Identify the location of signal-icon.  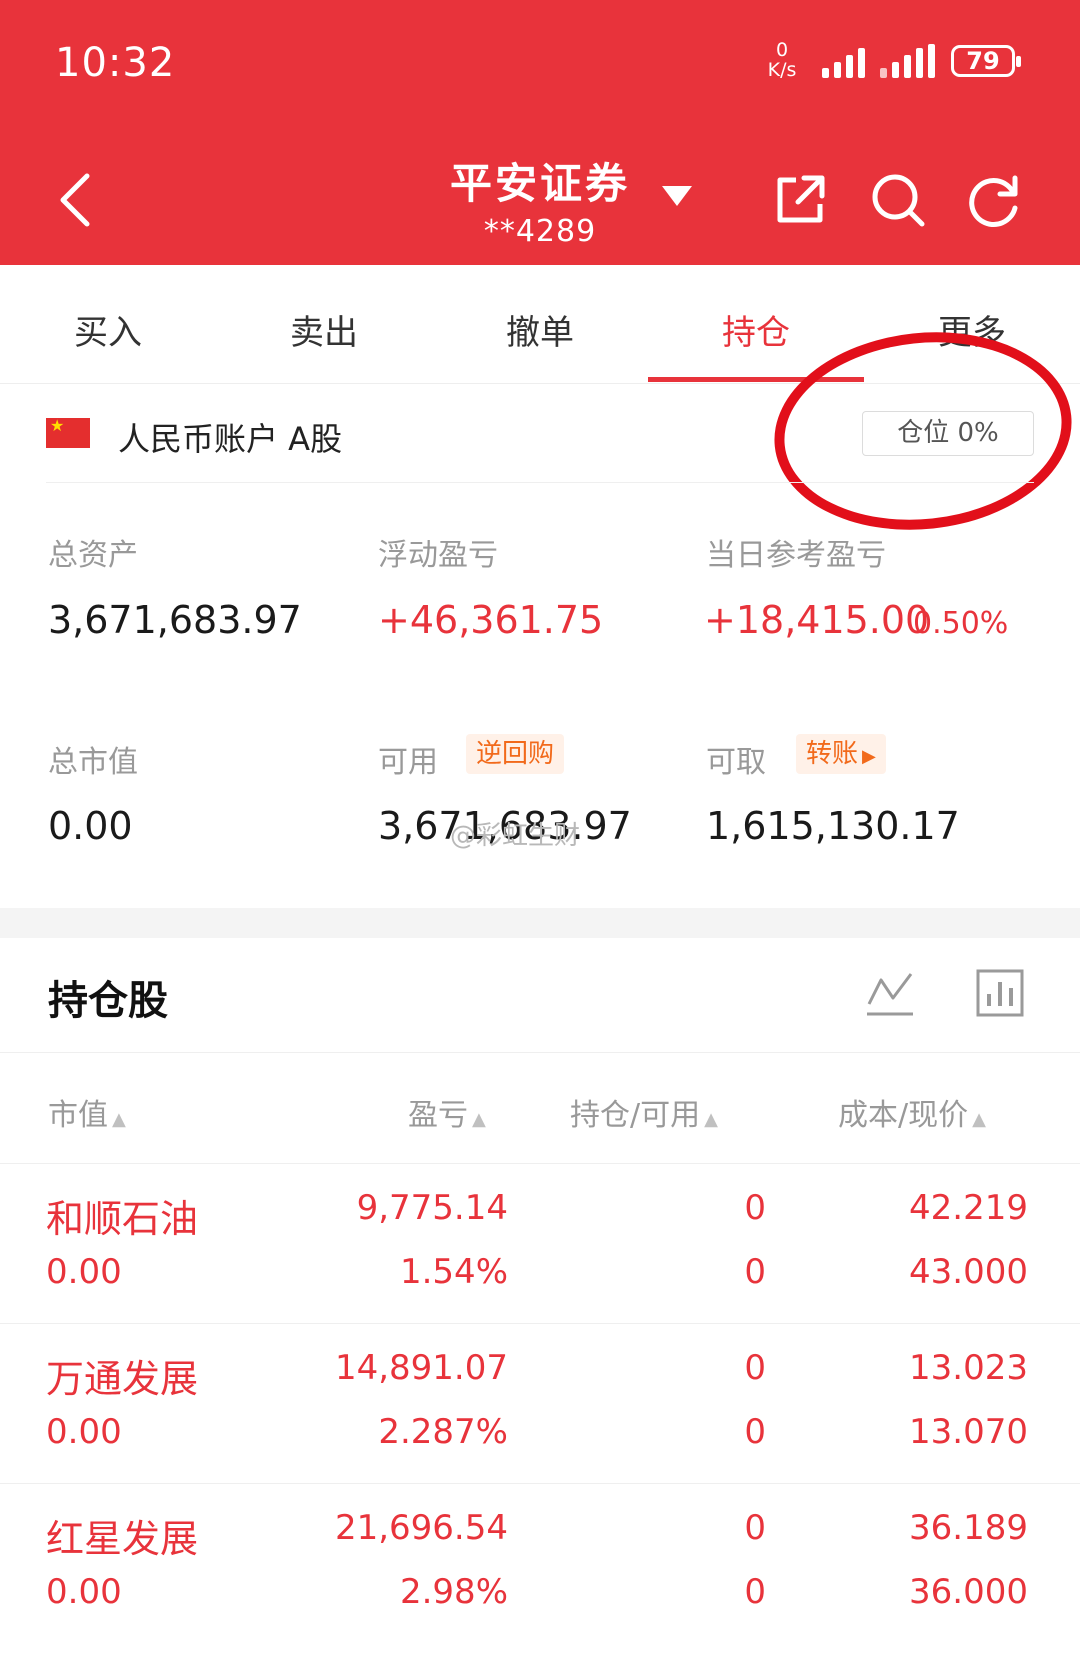
(843, 61).